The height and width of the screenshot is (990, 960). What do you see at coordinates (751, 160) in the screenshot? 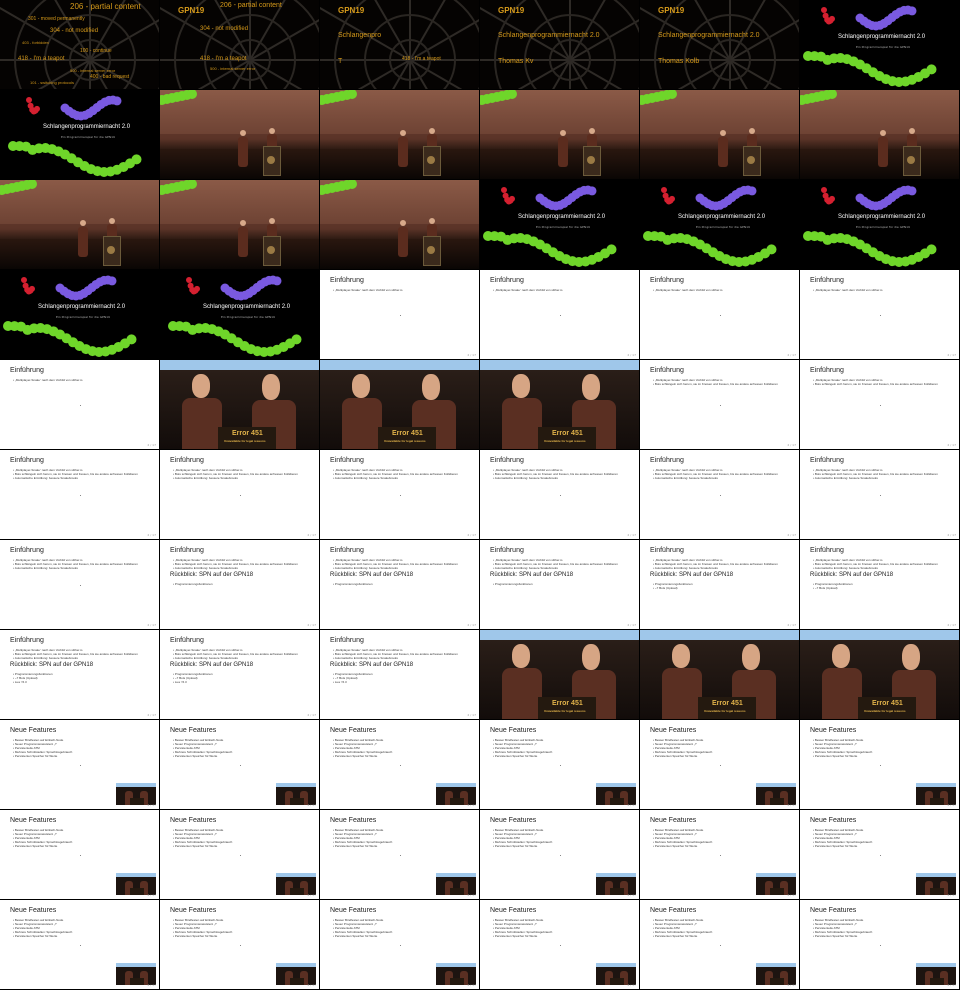
I see `podium-seal` at bounding box center [751, 160].